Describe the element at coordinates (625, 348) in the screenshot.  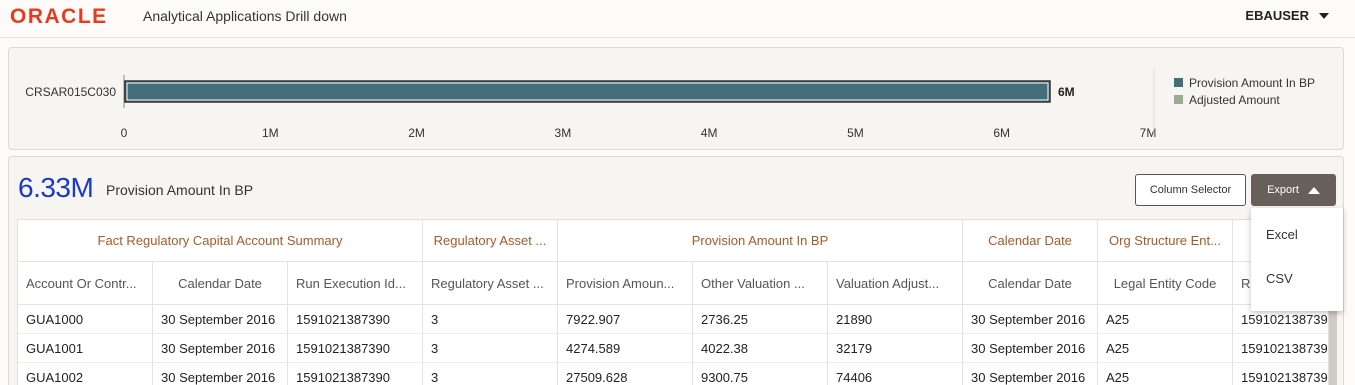
I see `table-cell: 4274.589` at that location.